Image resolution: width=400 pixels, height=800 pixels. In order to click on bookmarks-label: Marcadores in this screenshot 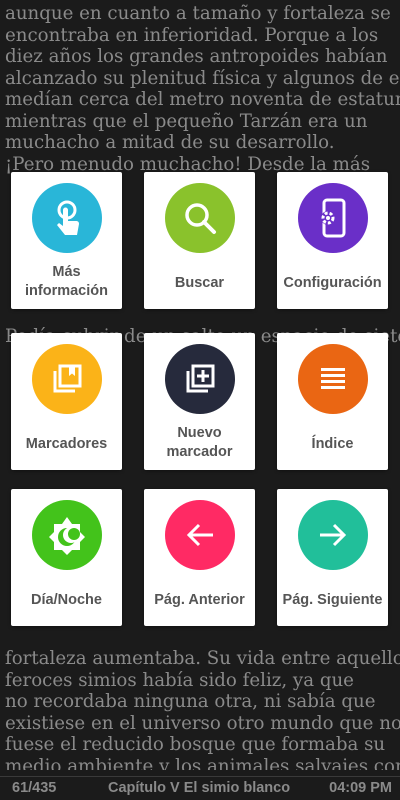, I will do `click(66, 444)`.